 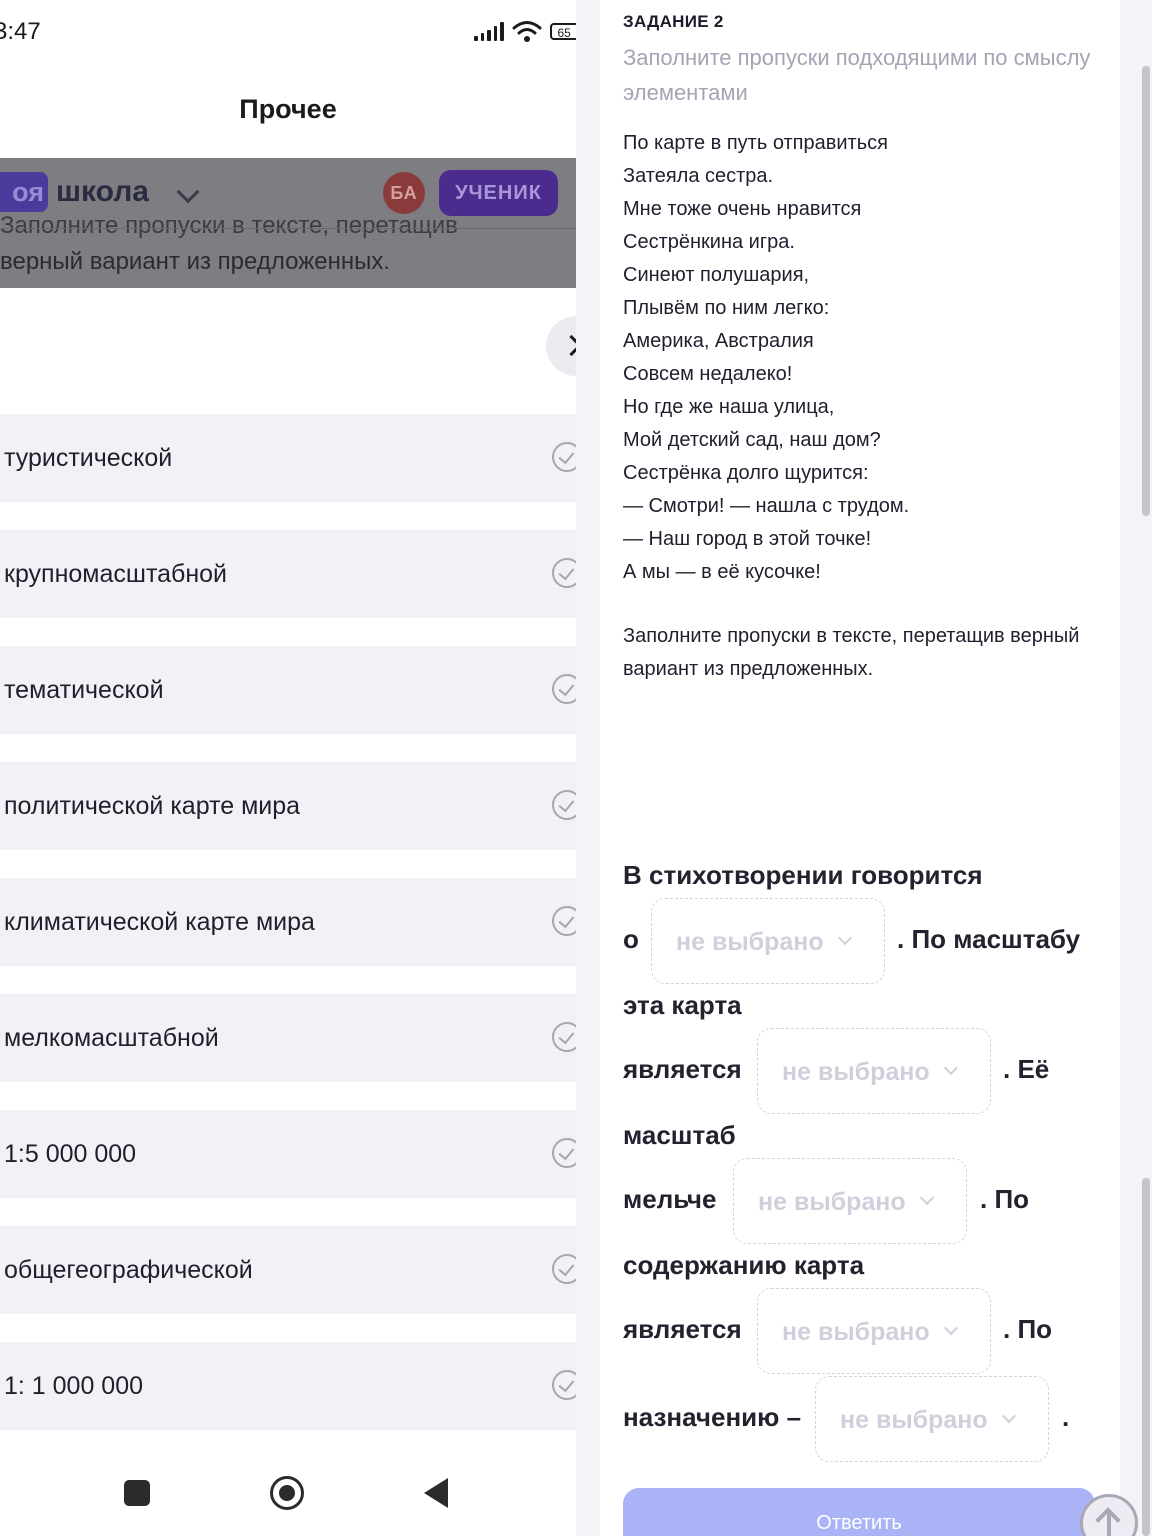 I want to click on status-icons: 65, so click(x=525, y=31).